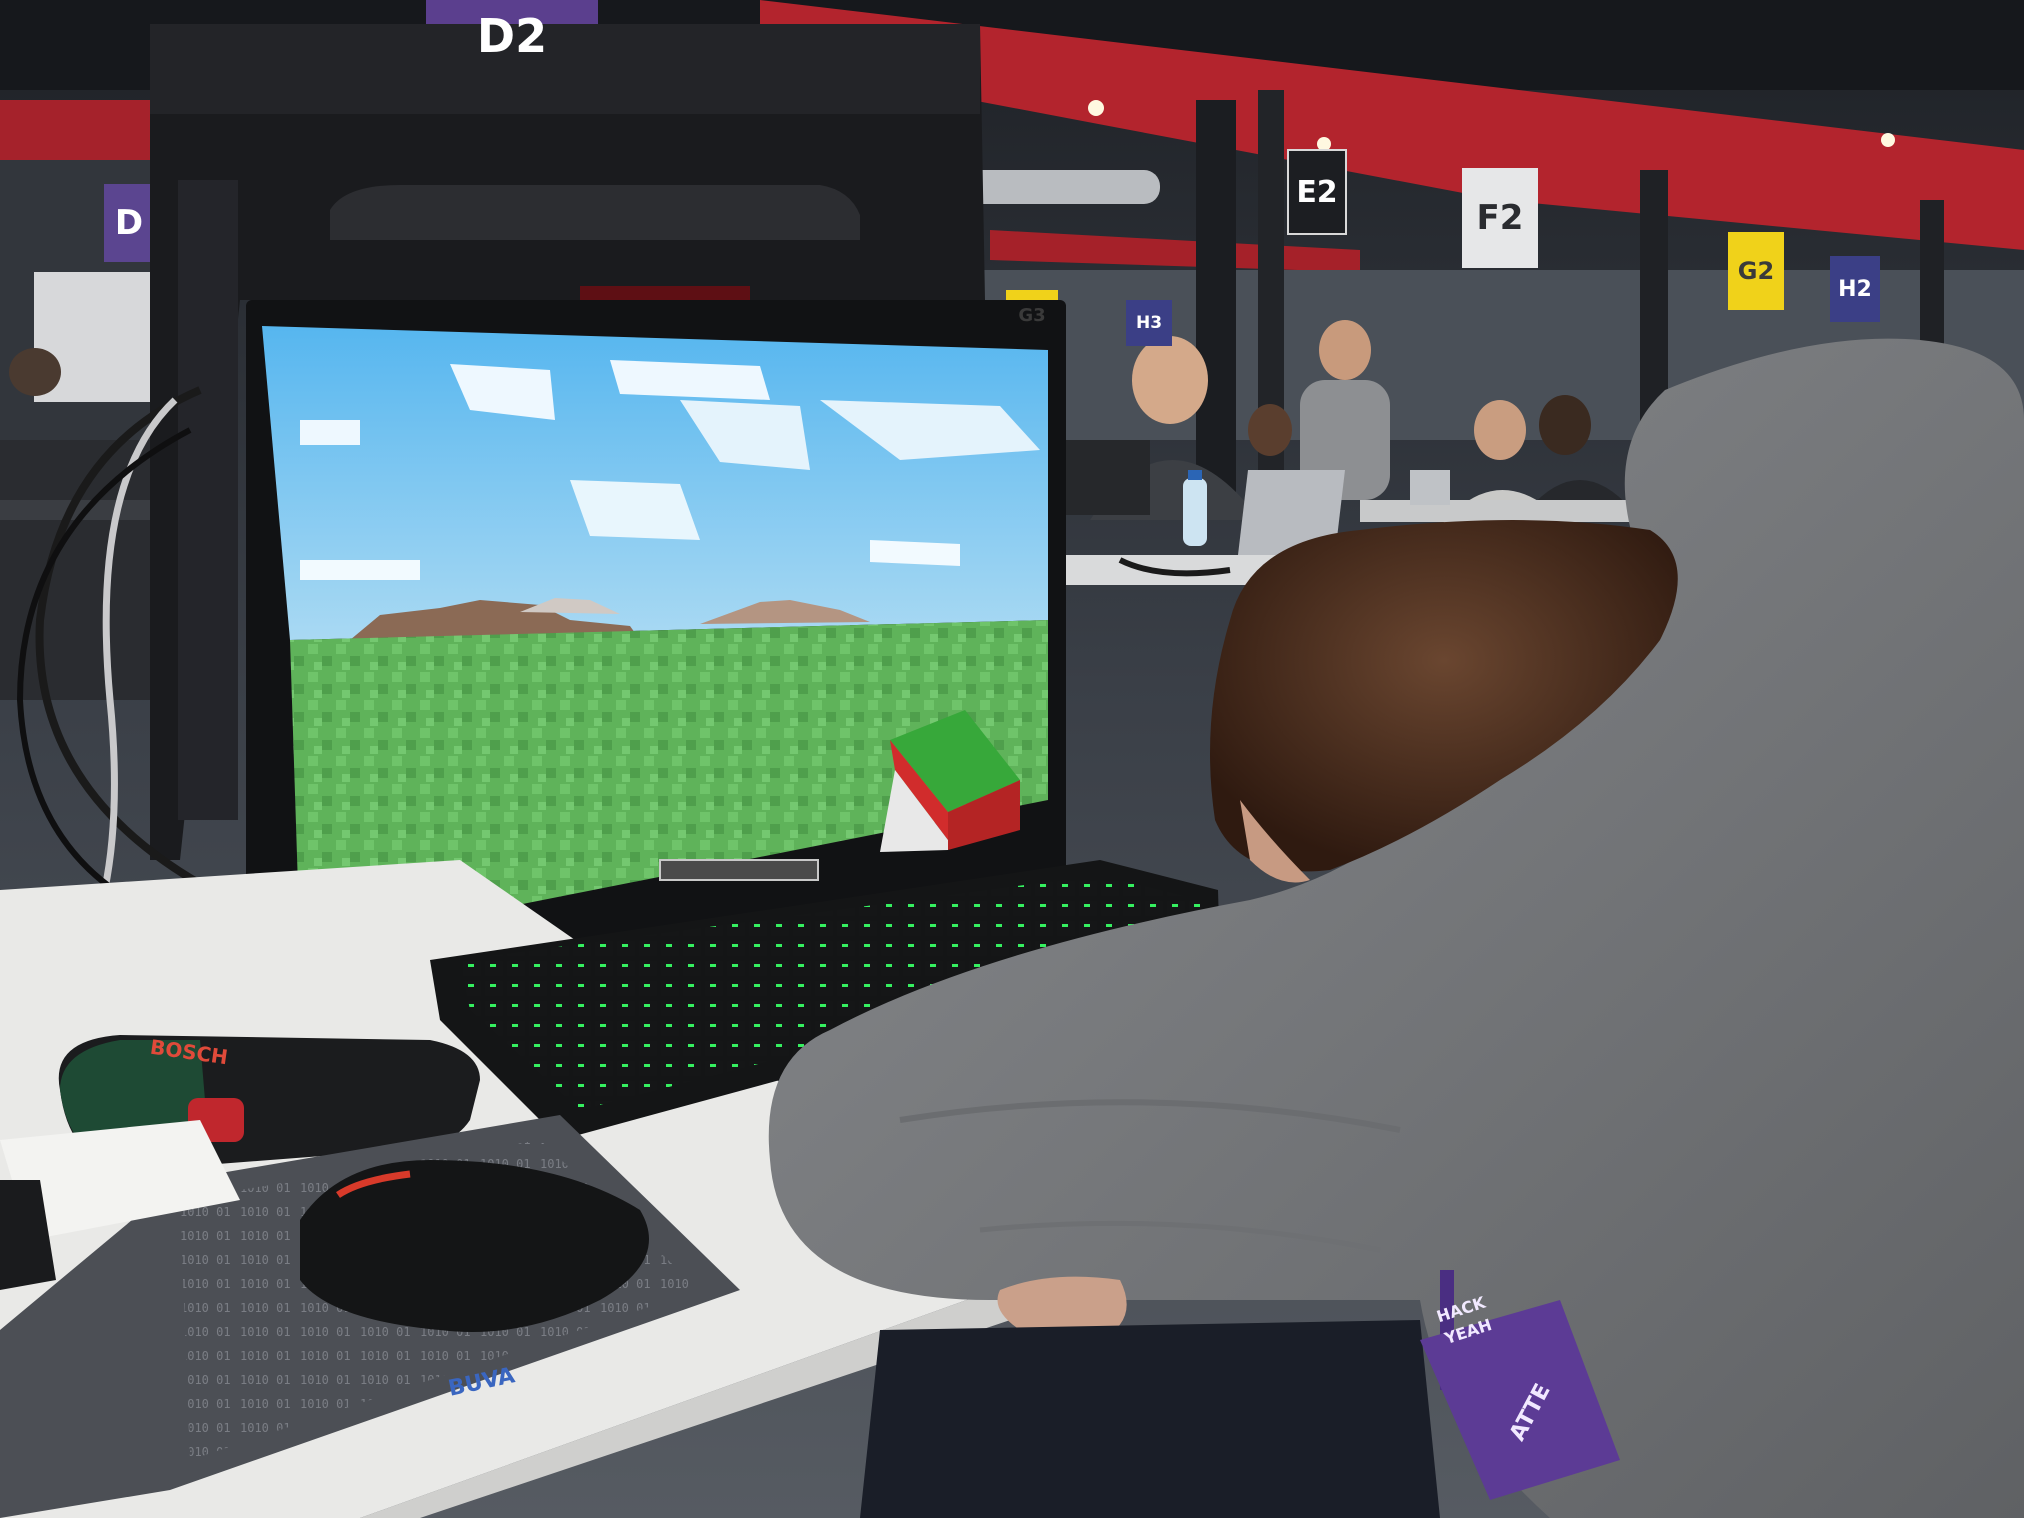 The height and width of the screenshot is (1518, 2024). I want to click on sign-e2-label: E2, so click(1317, 192).